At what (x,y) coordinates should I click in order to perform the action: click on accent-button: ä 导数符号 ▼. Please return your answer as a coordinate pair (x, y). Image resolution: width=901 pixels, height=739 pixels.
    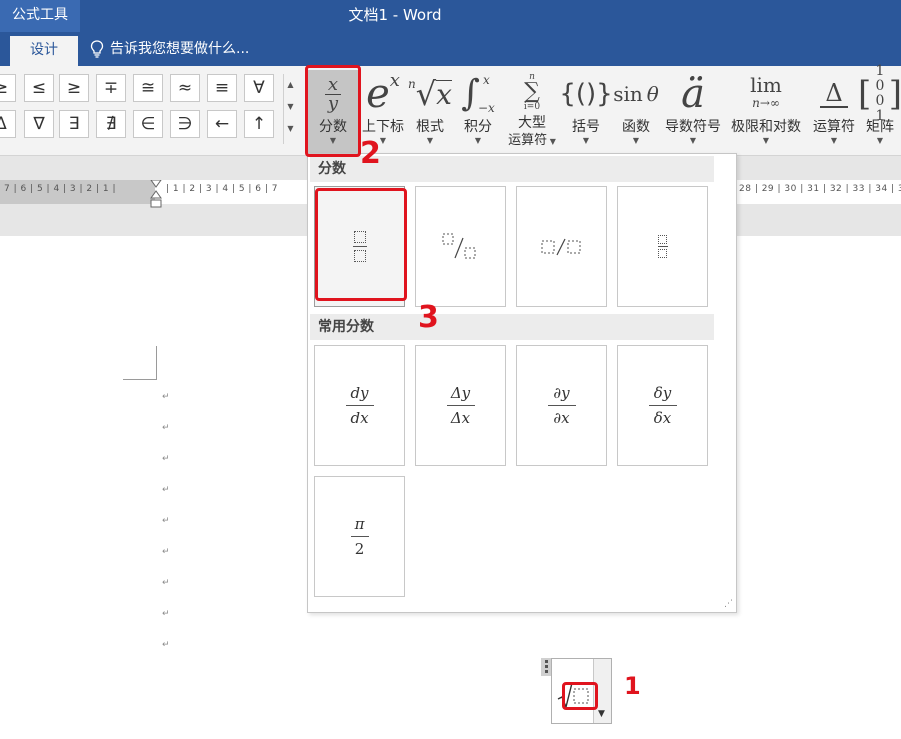
    Looking at the image, I should click on (693, 112).